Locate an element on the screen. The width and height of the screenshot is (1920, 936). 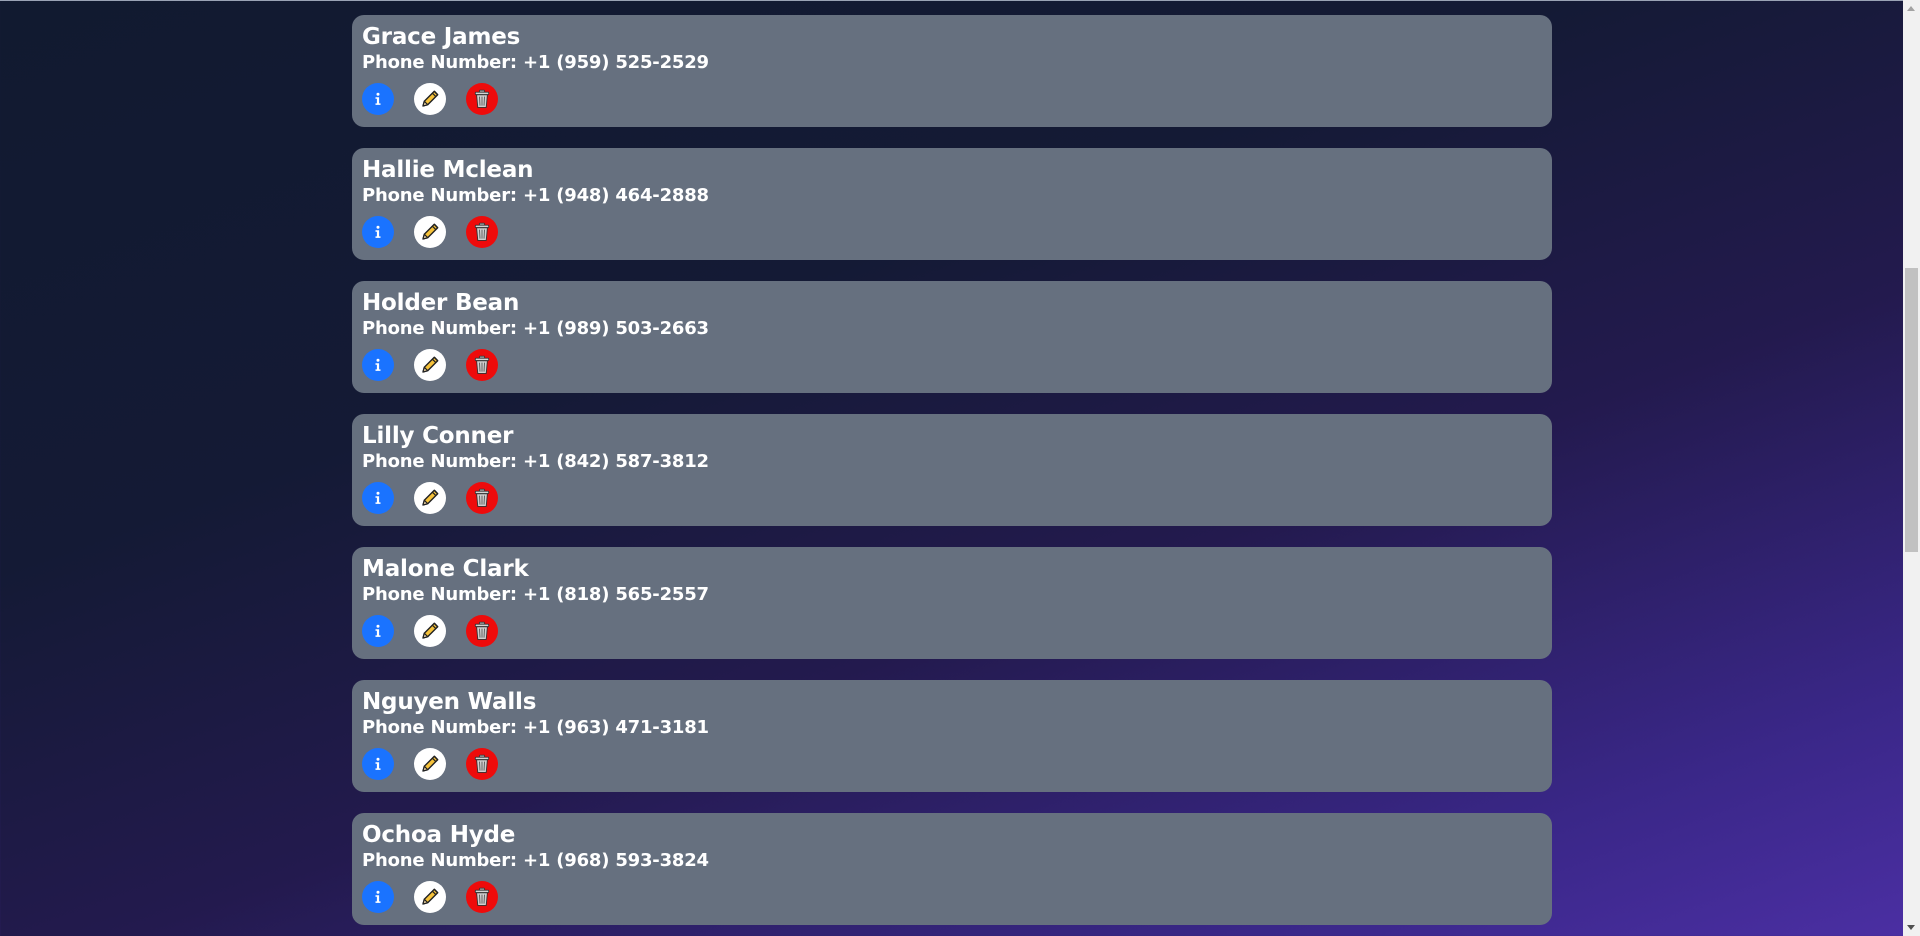
phone-value: +1 (959) 525-2529 is located at coordinates (615, 62).